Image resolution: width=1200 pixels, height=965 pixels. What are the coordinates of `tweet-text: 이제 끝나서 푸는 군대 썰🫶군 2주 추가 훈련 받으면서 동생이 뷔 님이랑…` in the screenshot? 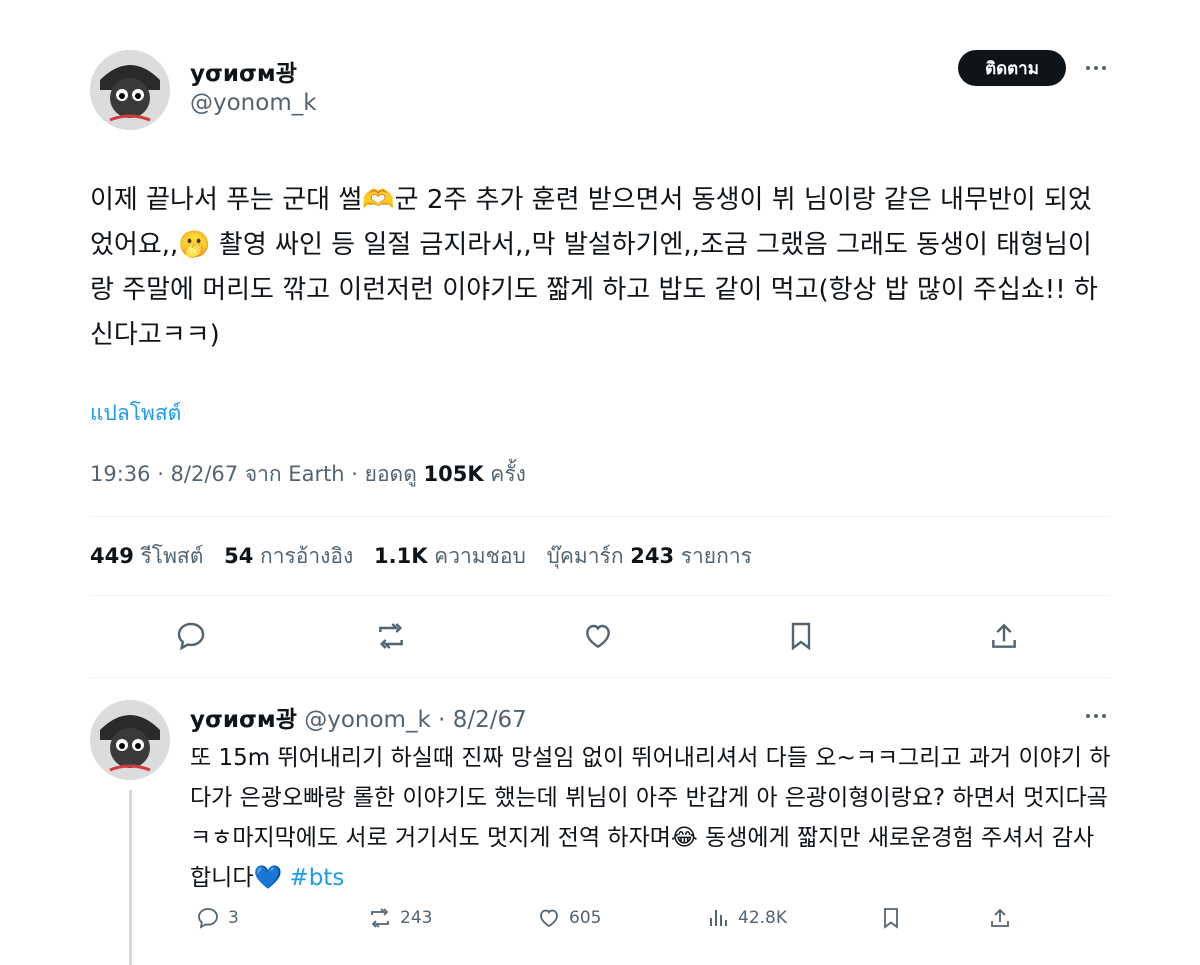 It's located at (594, 267).